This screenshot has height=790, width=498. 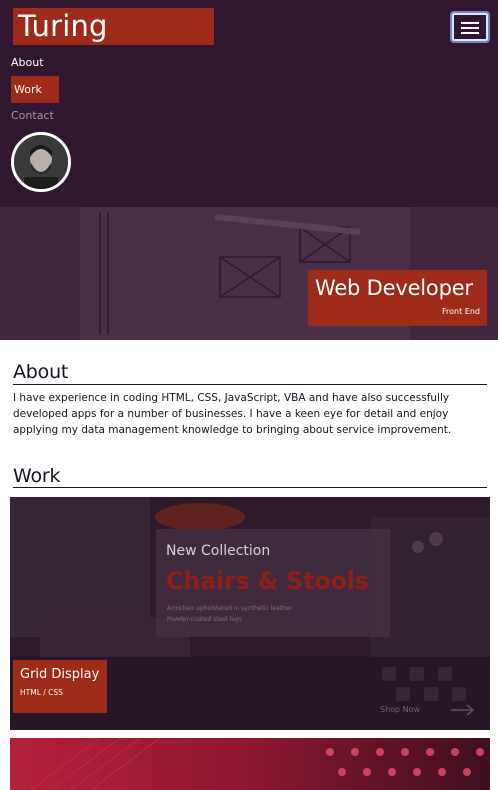 I want to click on nav-link-contact: Contact, so click(x=32, y=115).